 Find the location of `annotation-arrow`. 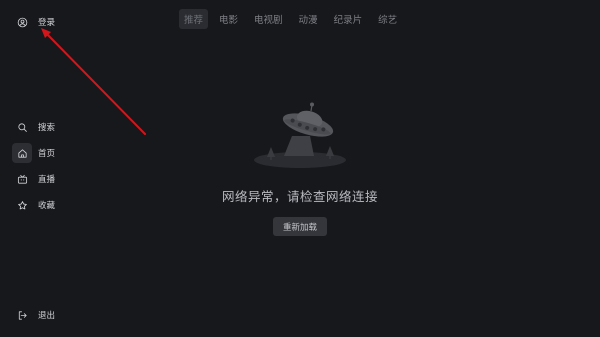

annotation-arrow is located at coordinates (93, 81).